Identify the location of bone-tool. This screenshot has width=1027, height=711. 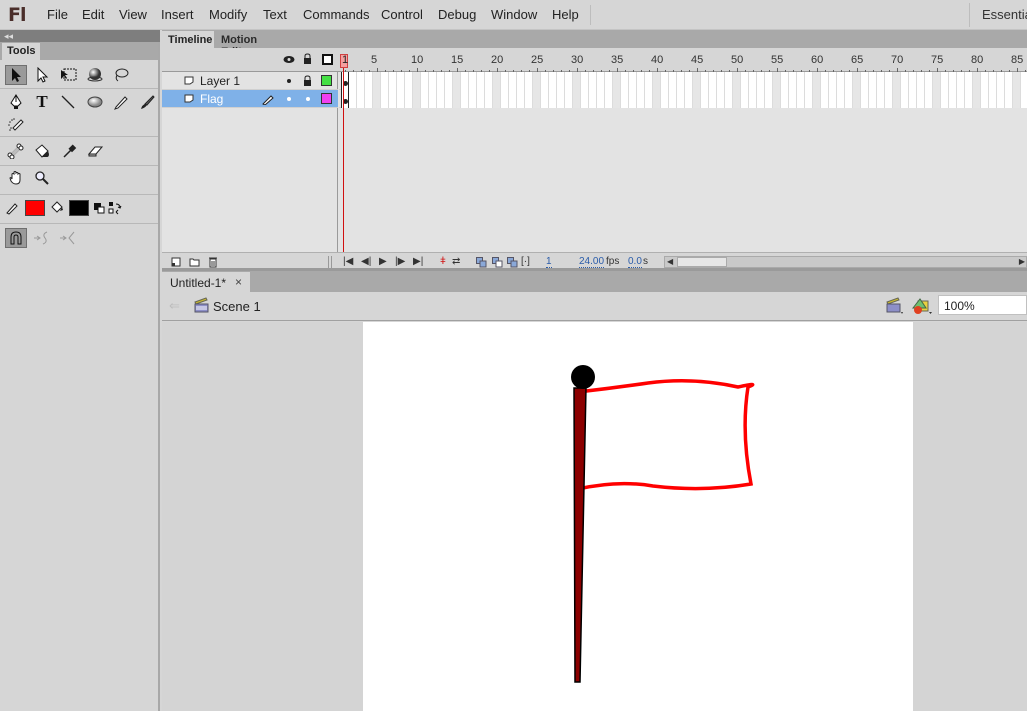
(16, 151).